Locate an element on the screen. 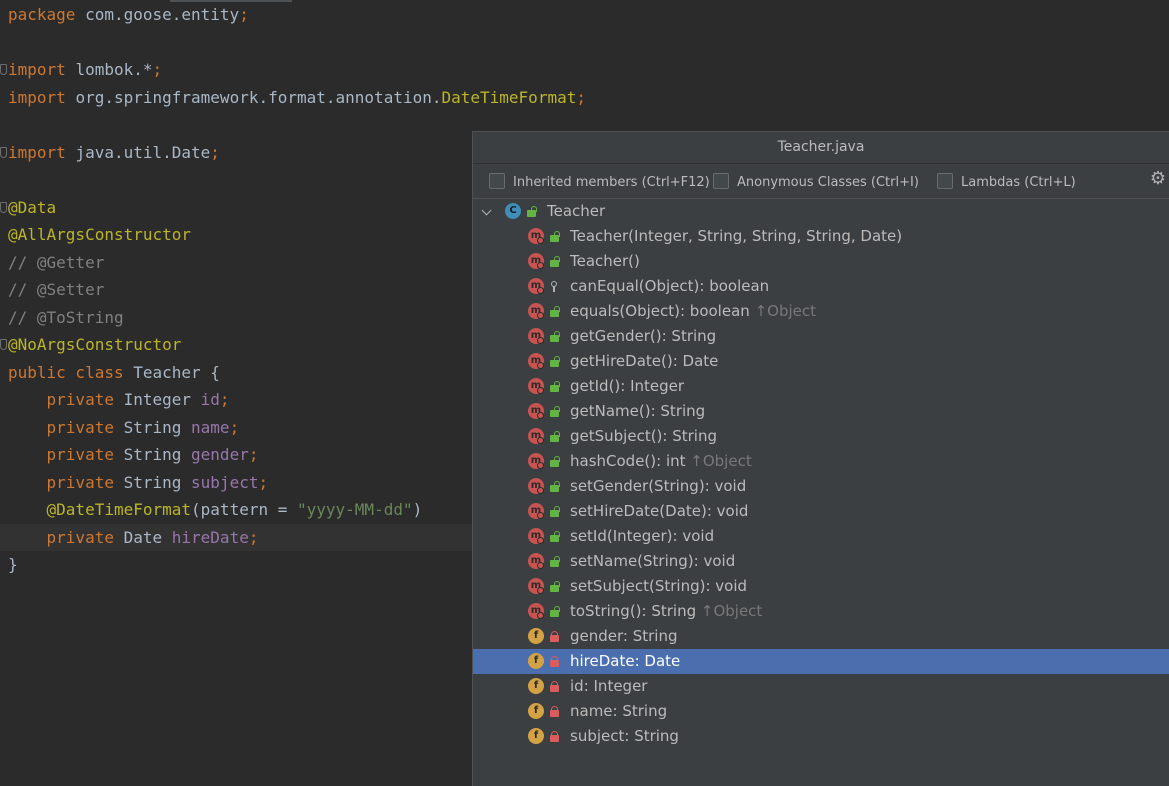 This screenshot has height=786, width=1169. code-token: // @Setter is located at coordinates (56, 289).